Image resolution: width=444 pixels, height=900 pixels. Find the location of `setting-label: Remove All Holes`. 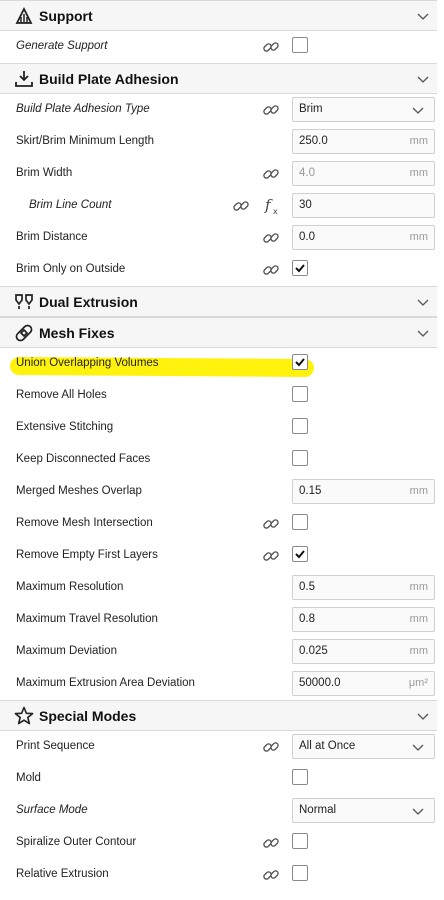

setting-label: Remove All Holes is located at coordinates (61, 395).